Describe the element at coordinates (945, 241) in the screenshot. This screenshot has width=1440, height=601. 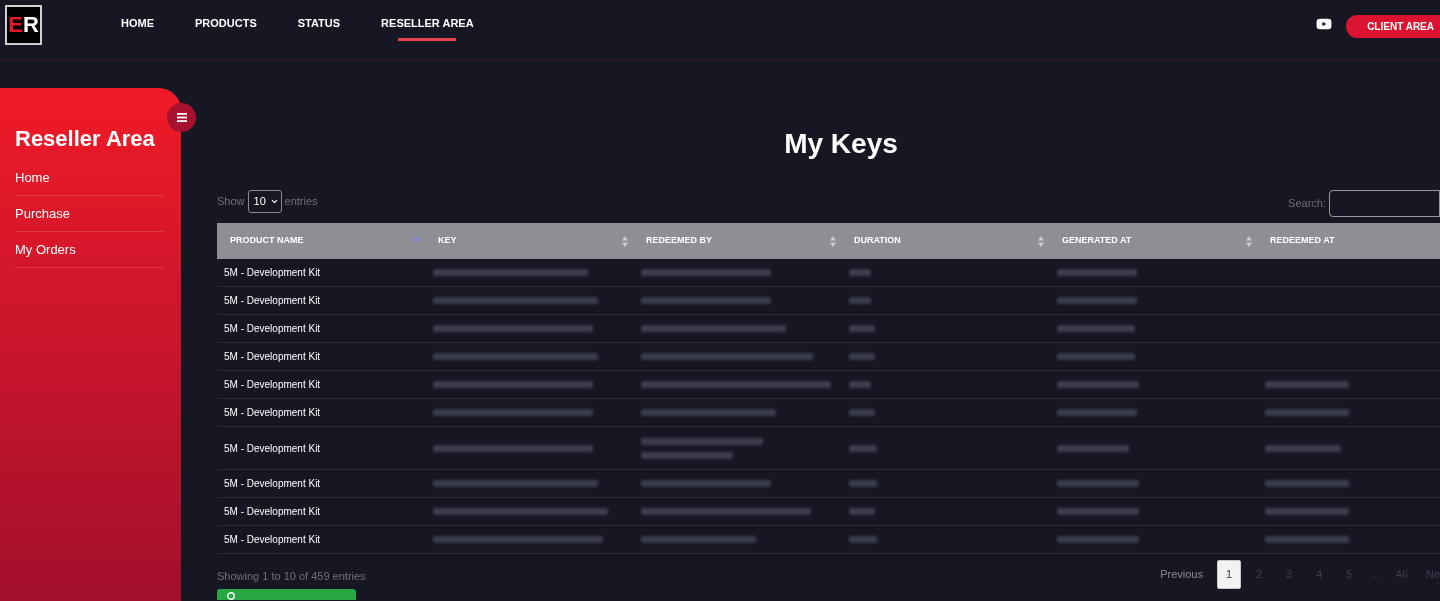
I see `column-header: DURATION` at that location.